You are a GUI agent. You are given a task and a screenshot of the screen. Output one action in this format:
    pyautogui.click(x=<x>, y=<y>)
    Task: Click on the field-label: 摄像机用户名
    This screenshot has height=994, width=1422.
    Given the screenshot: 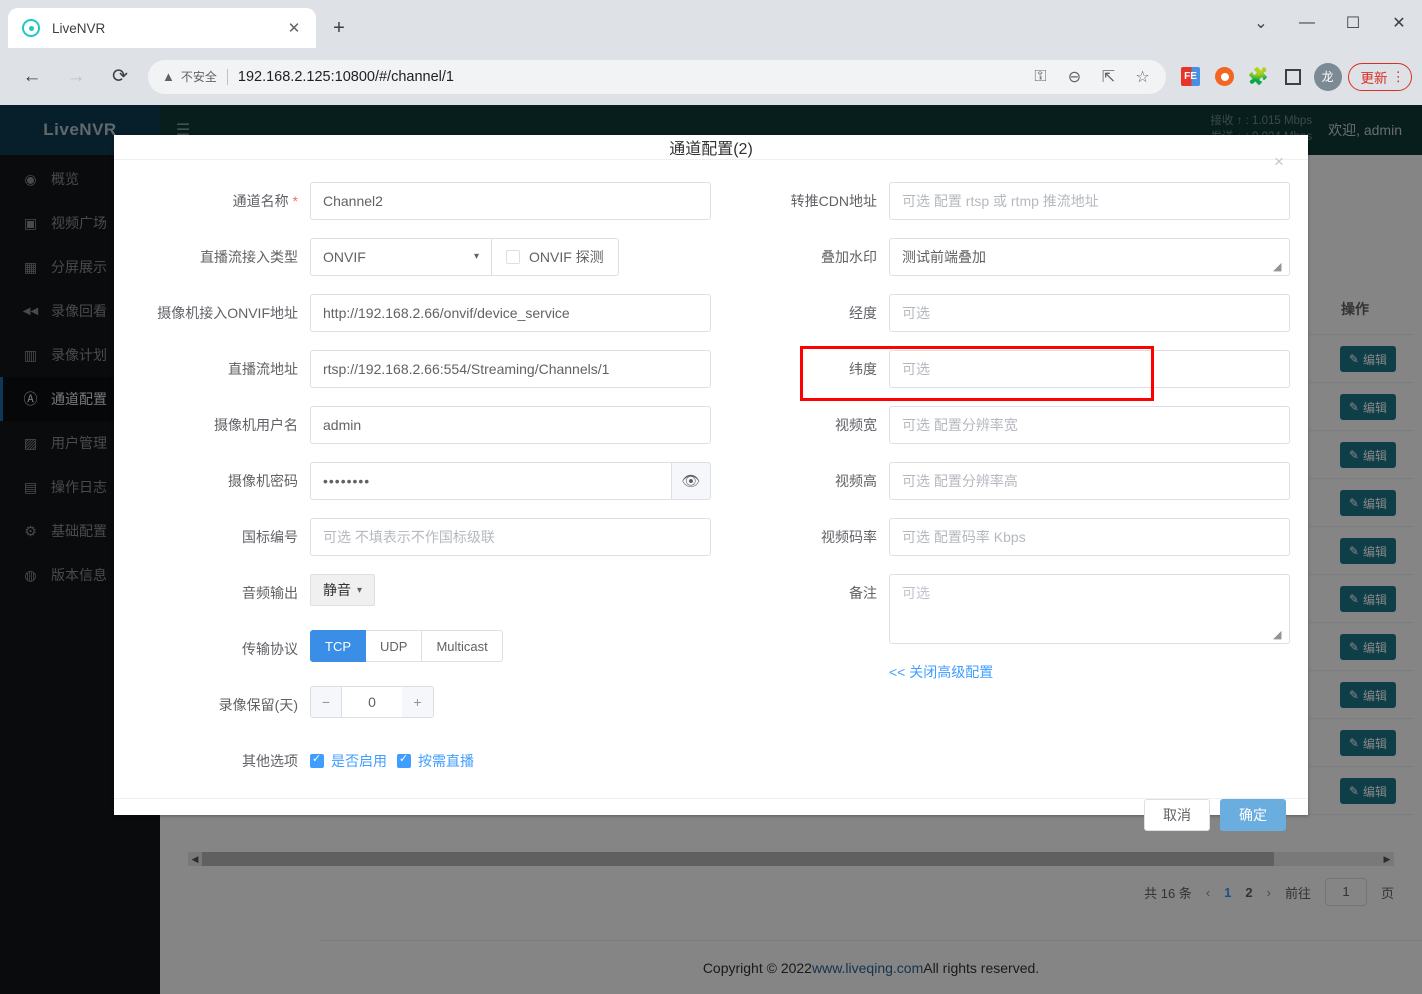 What is the action you would take?
    pyautogui.click(x=256, y=425)
    